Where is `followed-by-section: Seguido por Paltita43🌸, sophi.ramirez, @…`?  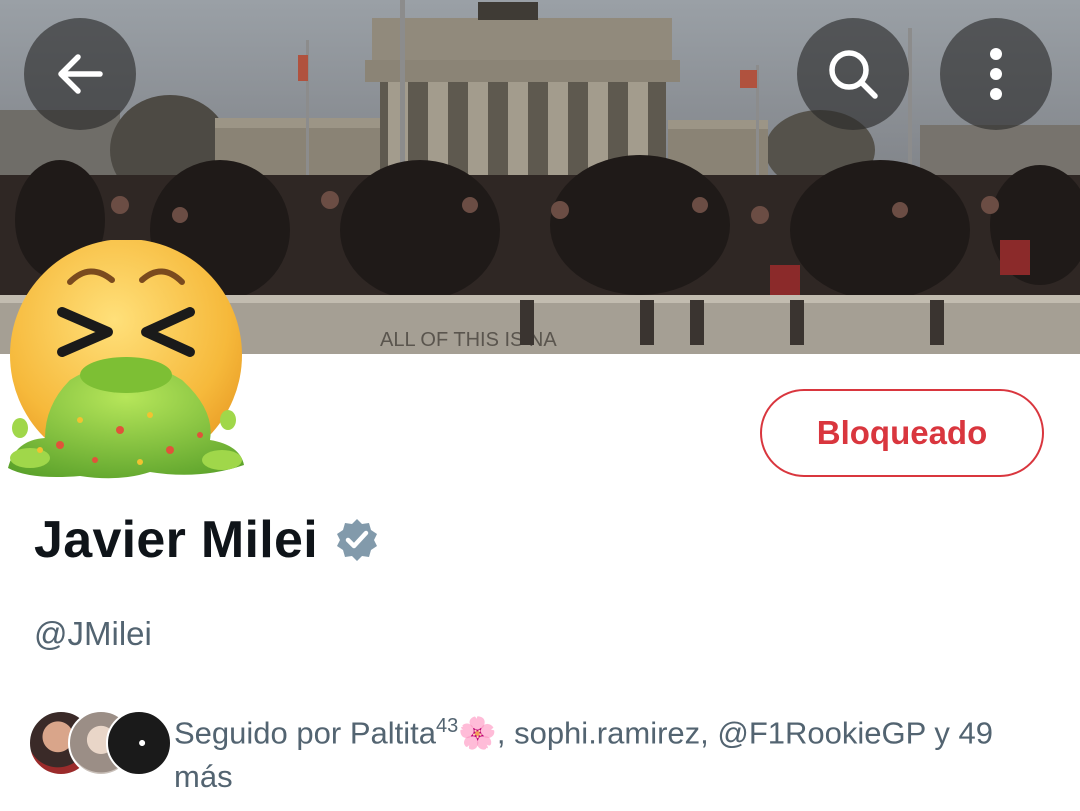 followed-by-section: Seguido por Paltita43🌸, sophi.ramirez, @… is located at coordinates (543, 749).